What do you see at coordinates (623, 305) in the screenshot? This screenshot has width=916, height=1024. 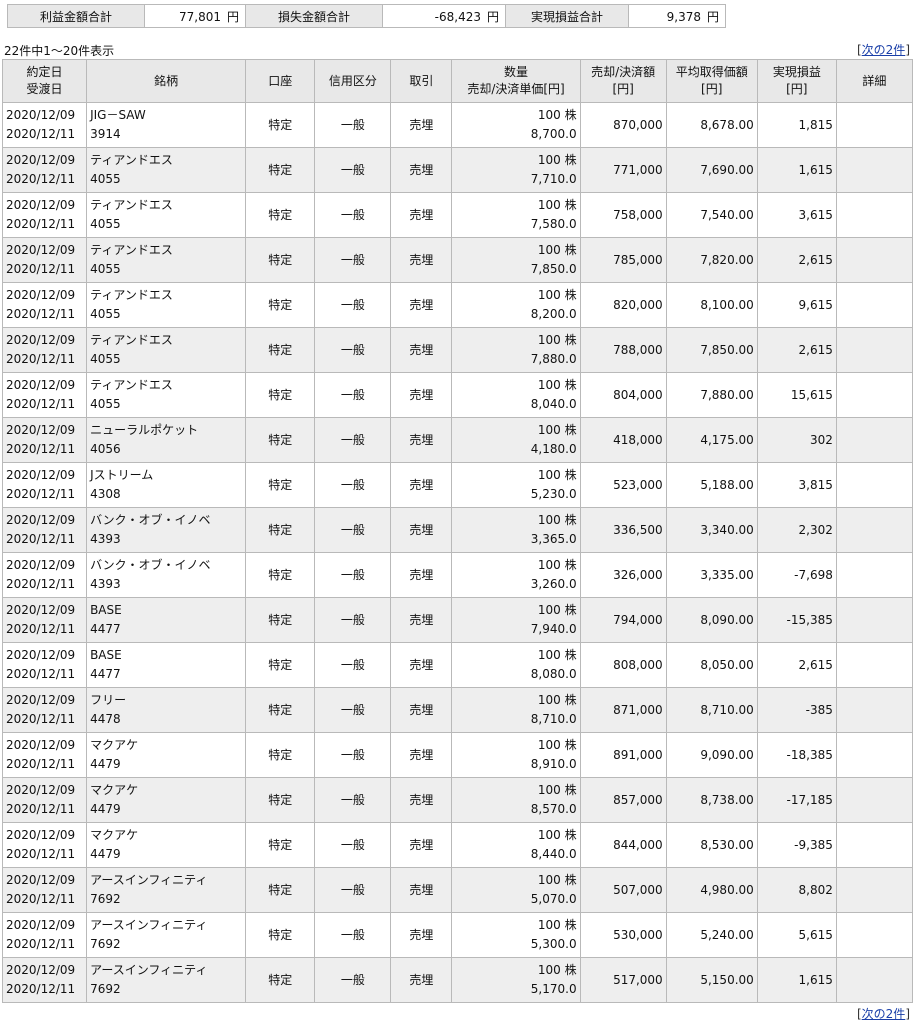 I see `amount-cell: 820,000` at bounding box center [623, 305].